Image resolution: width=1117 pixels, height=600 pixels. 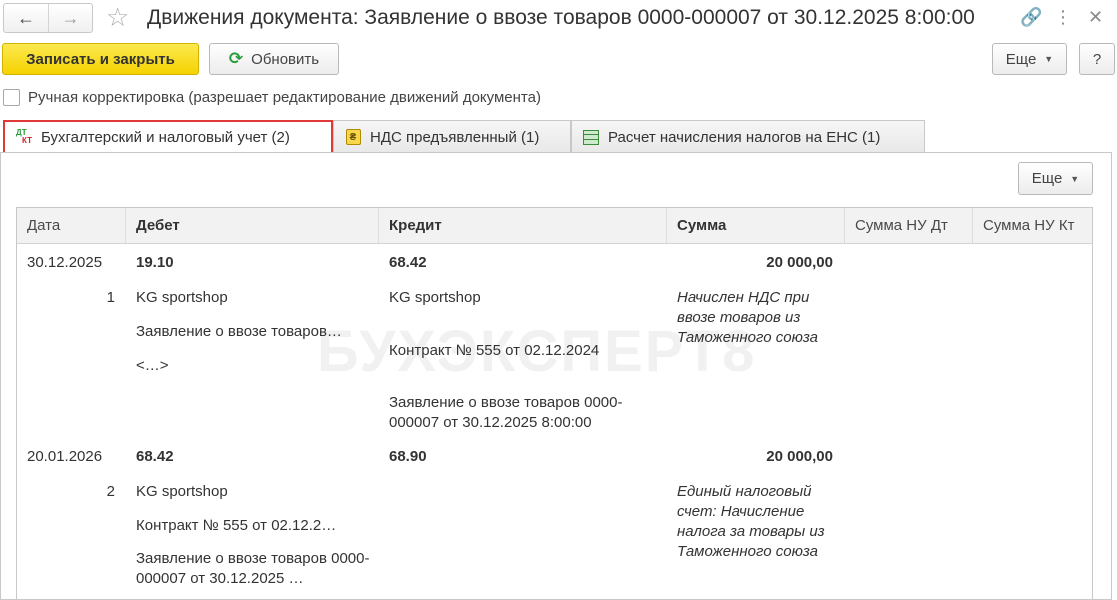 What do you see at coordinates (1047, 178) in the screenshot?
I see `table-more-label: Еще` at bounding box center [1047, 178].